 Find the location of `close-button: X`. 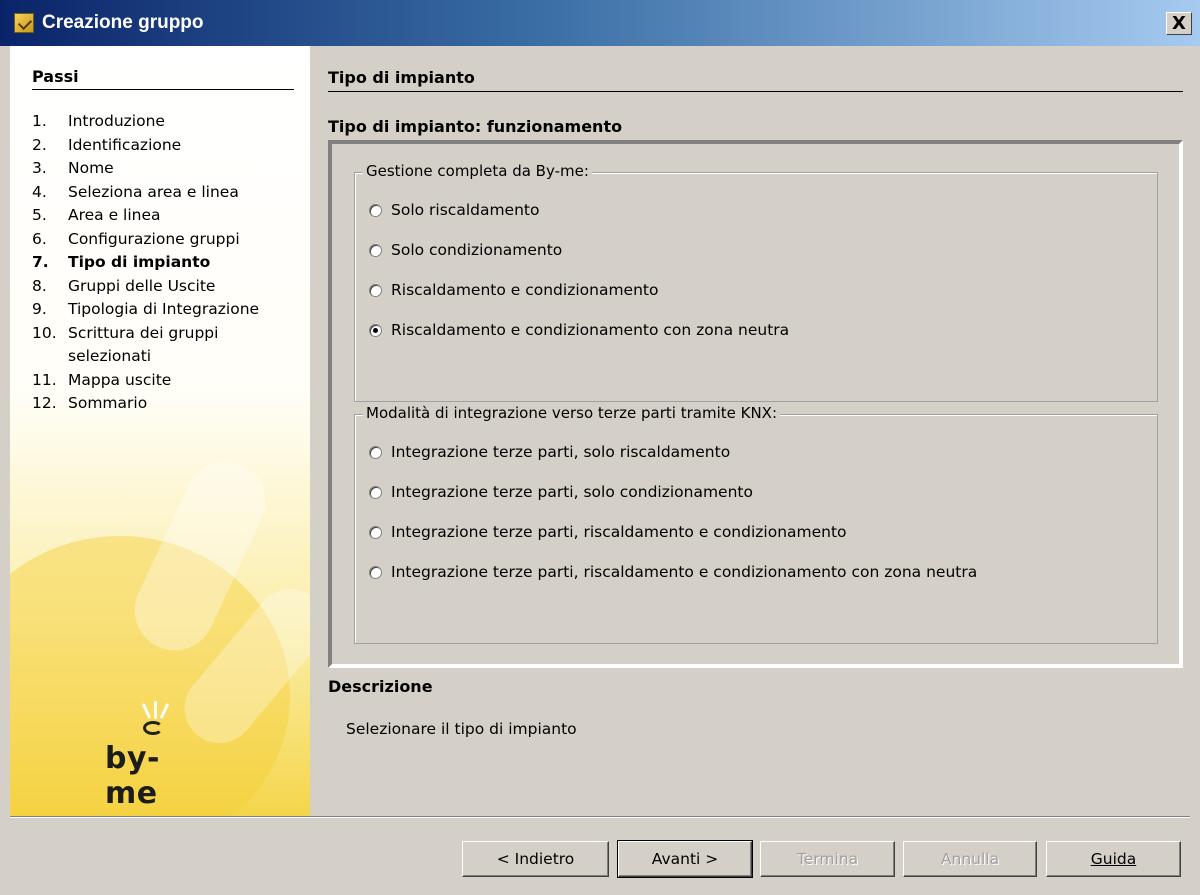

close-button: X is located at coordinates (1179, 23).